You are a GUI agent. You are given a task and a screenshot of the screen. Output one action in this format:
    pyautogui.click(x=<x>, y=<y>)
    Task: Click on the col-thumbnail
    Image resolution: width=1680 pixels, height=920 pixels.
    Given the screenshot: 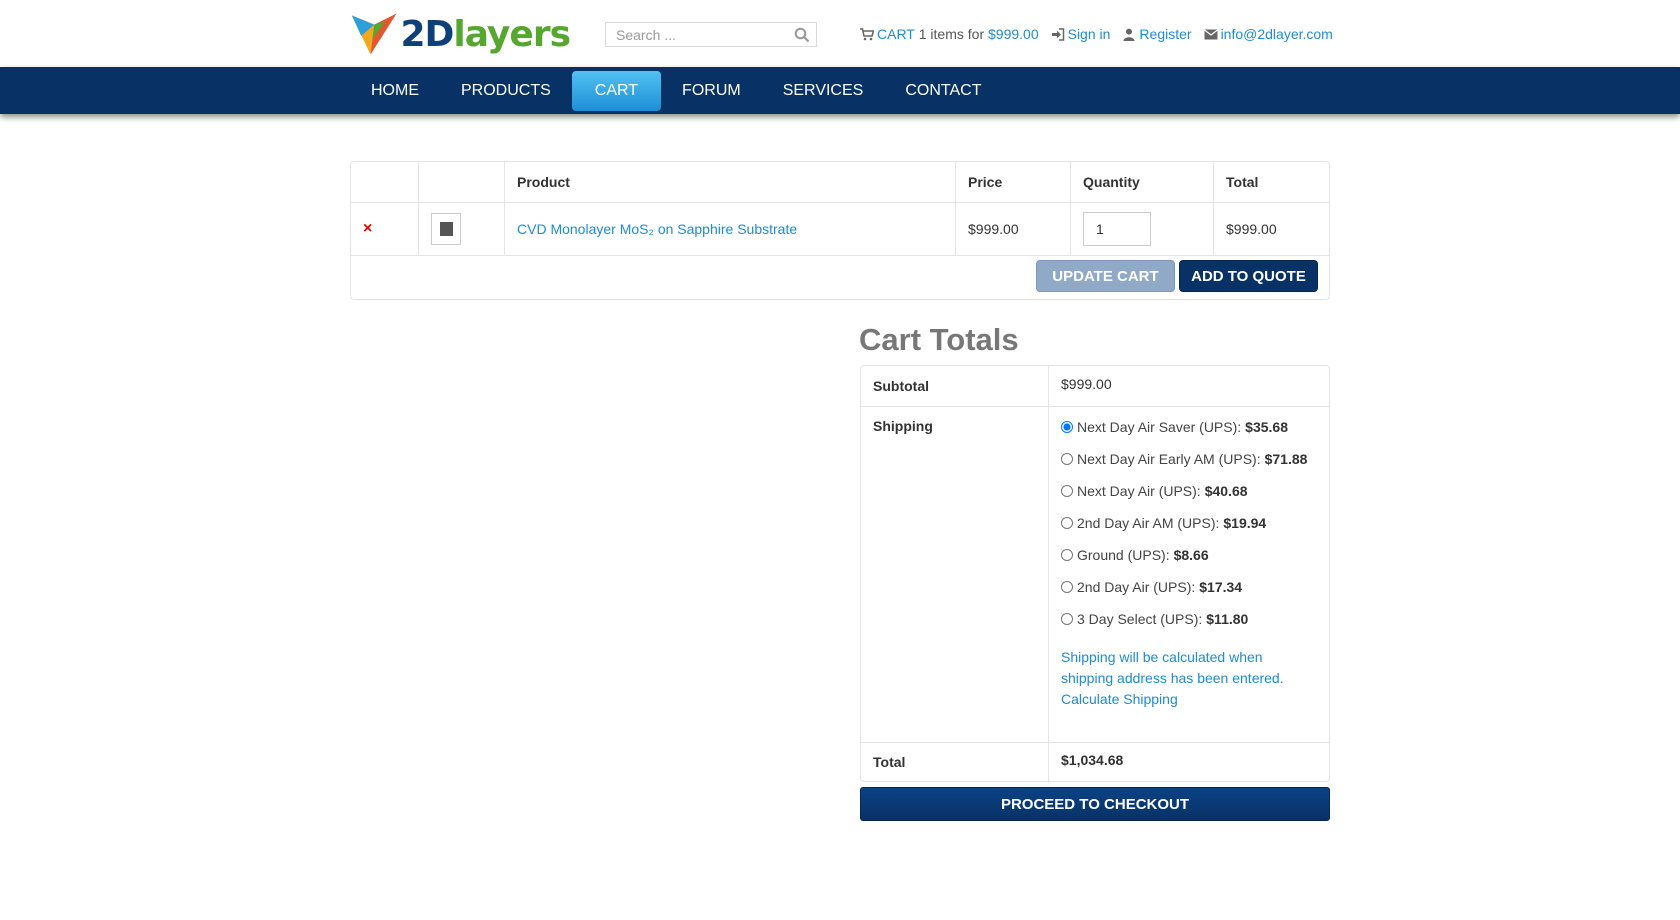 What is the action you would take?
    pyautogui.click(x=462, y=182)
    